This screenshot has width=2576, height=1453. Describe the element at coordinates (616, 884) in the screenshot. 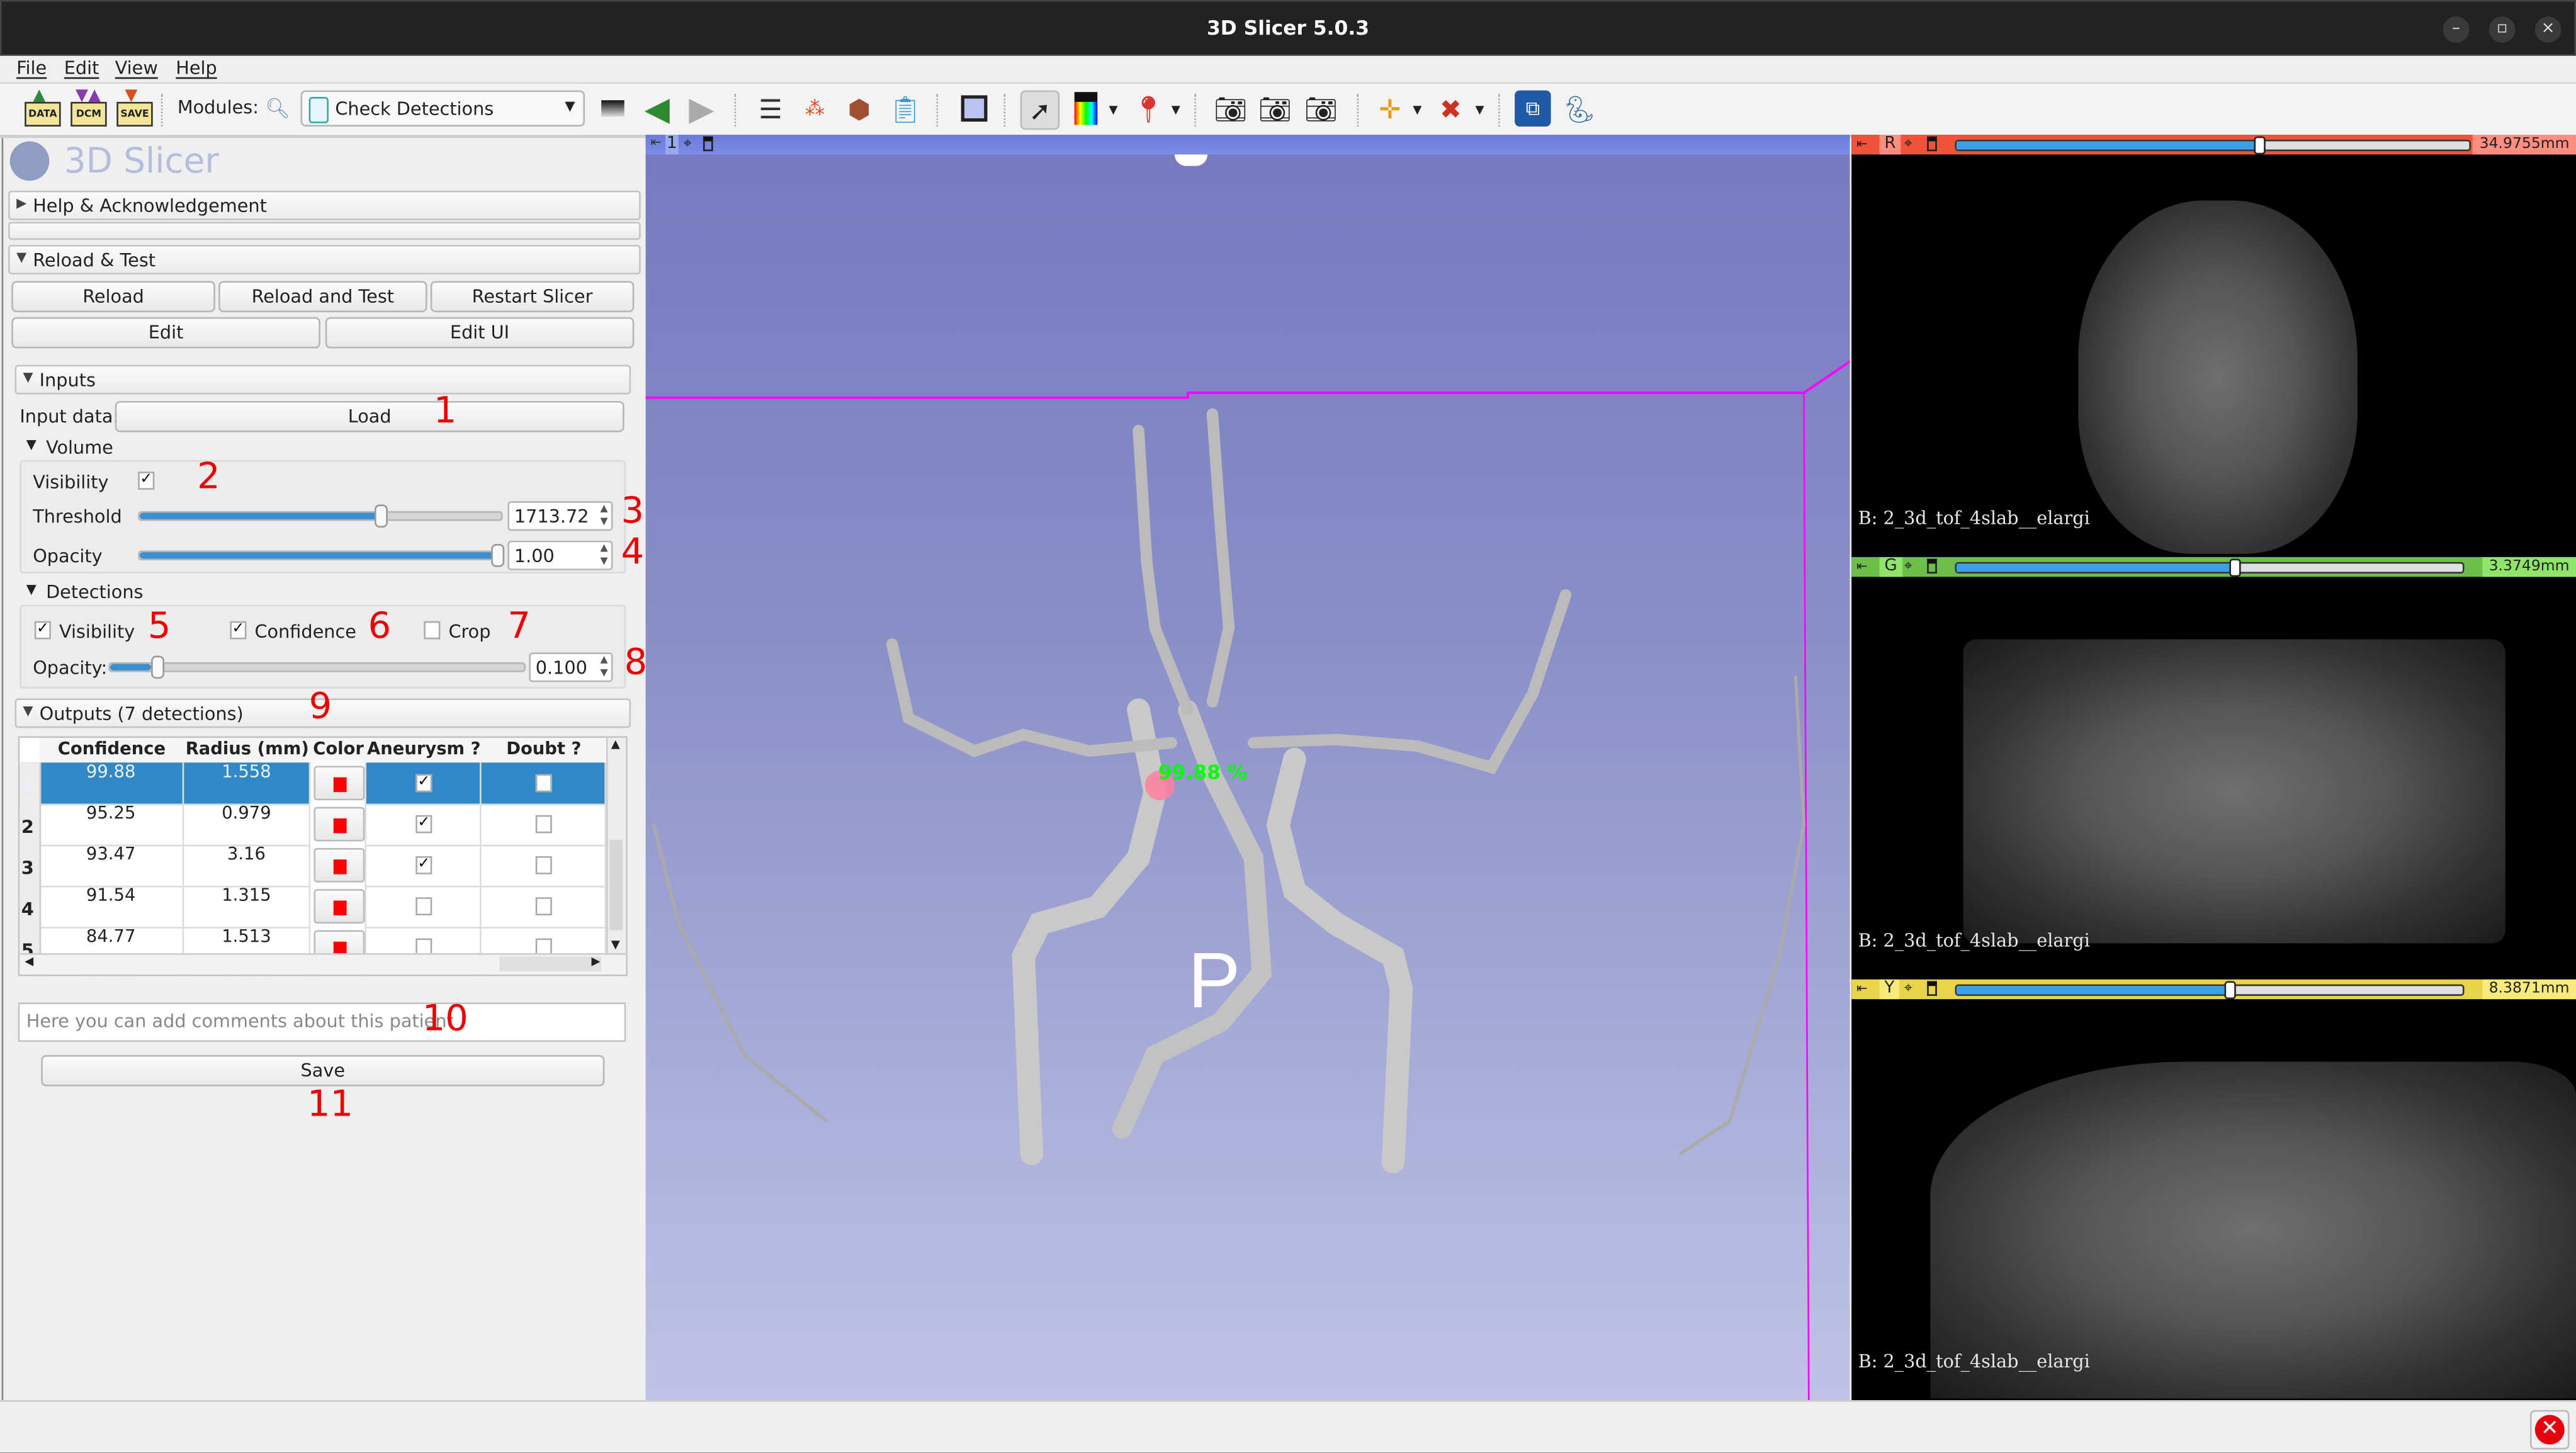

I see `scrollbar-thumb` at that location.